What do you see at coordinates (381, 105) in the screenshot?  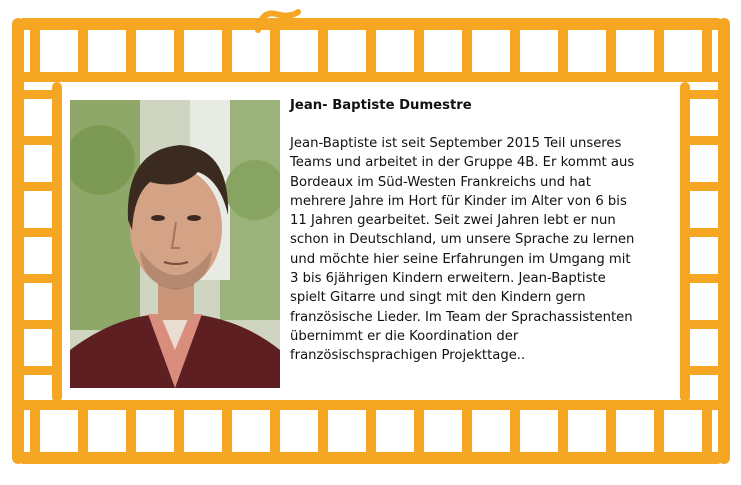 I see `profile-name: Jean- Baptiste Dumestre` at bounding box center [381, 105].